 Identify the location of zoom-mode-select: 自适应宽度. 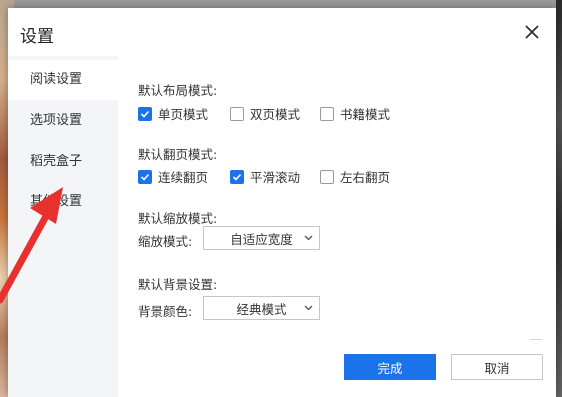
(261, 238).